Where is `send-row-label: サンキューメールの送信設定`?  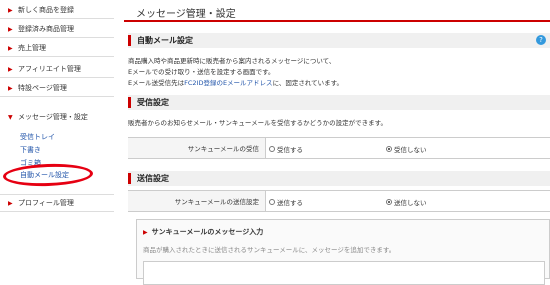
send-row-label: サンキューメールの送信設定 is located at coordinates (197, 201).